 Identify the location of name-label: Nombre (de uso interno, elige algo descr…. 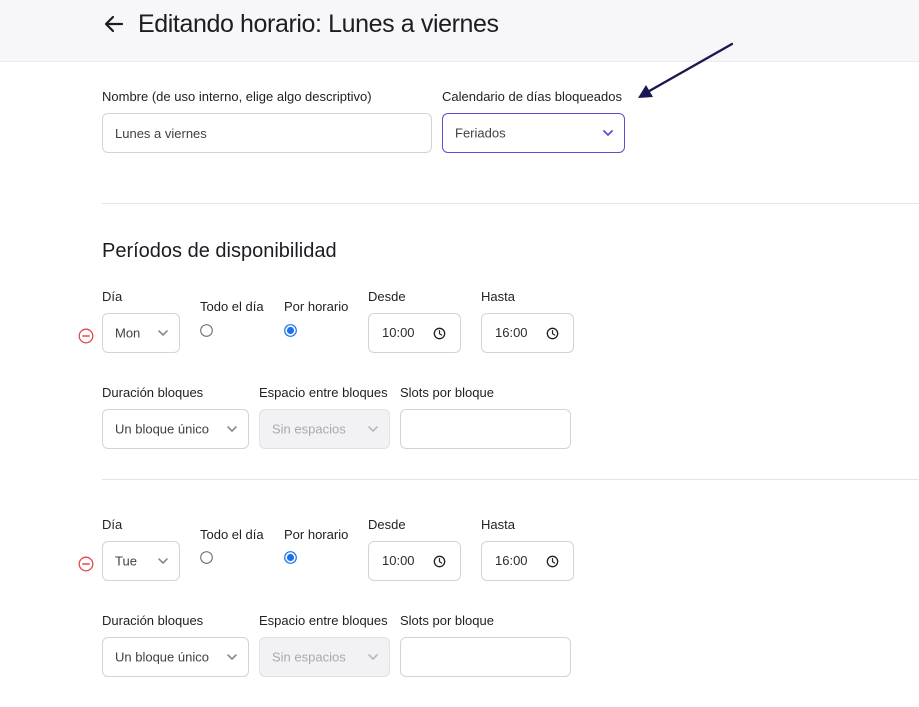
(237, 96).